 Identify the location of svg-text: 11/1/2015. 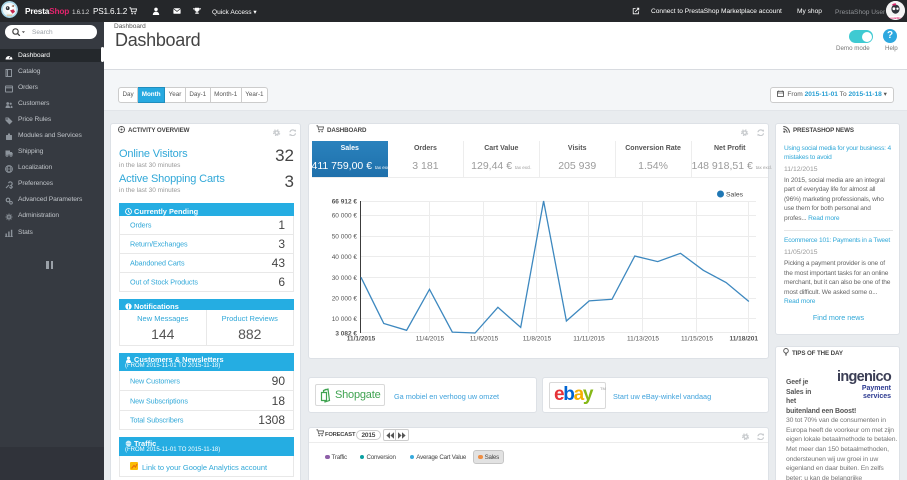
(361, 339).